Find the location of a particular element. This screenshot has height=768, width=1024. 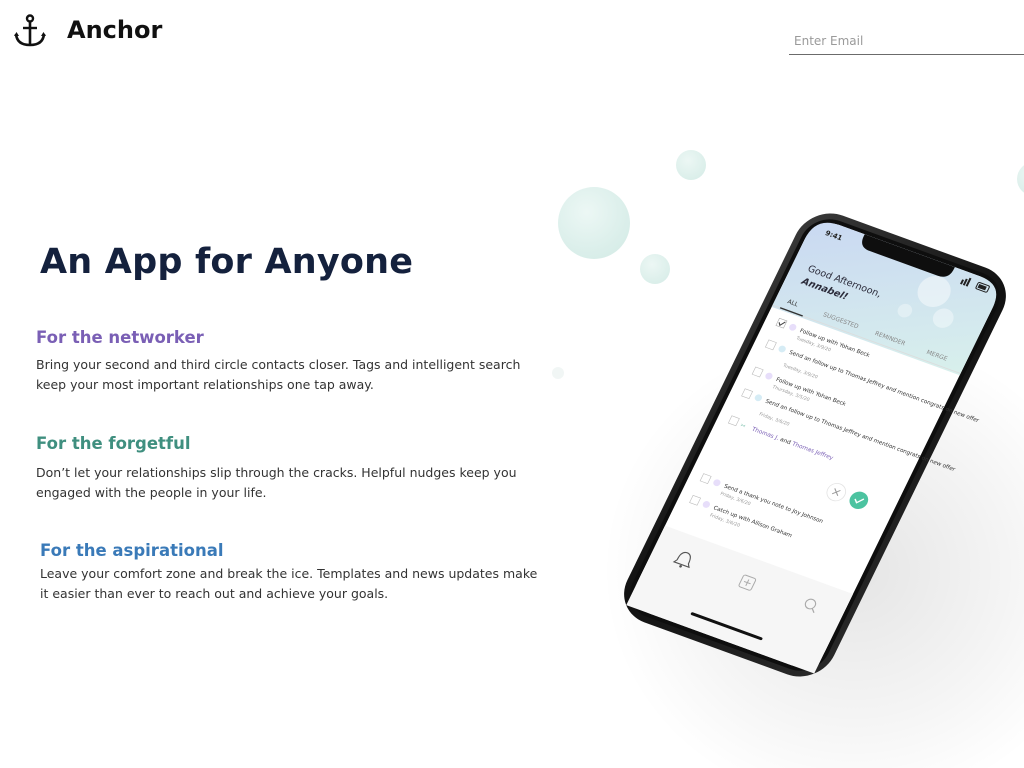

feature-title-forgetful: For the forgetful is located at coordinates (113, 443).